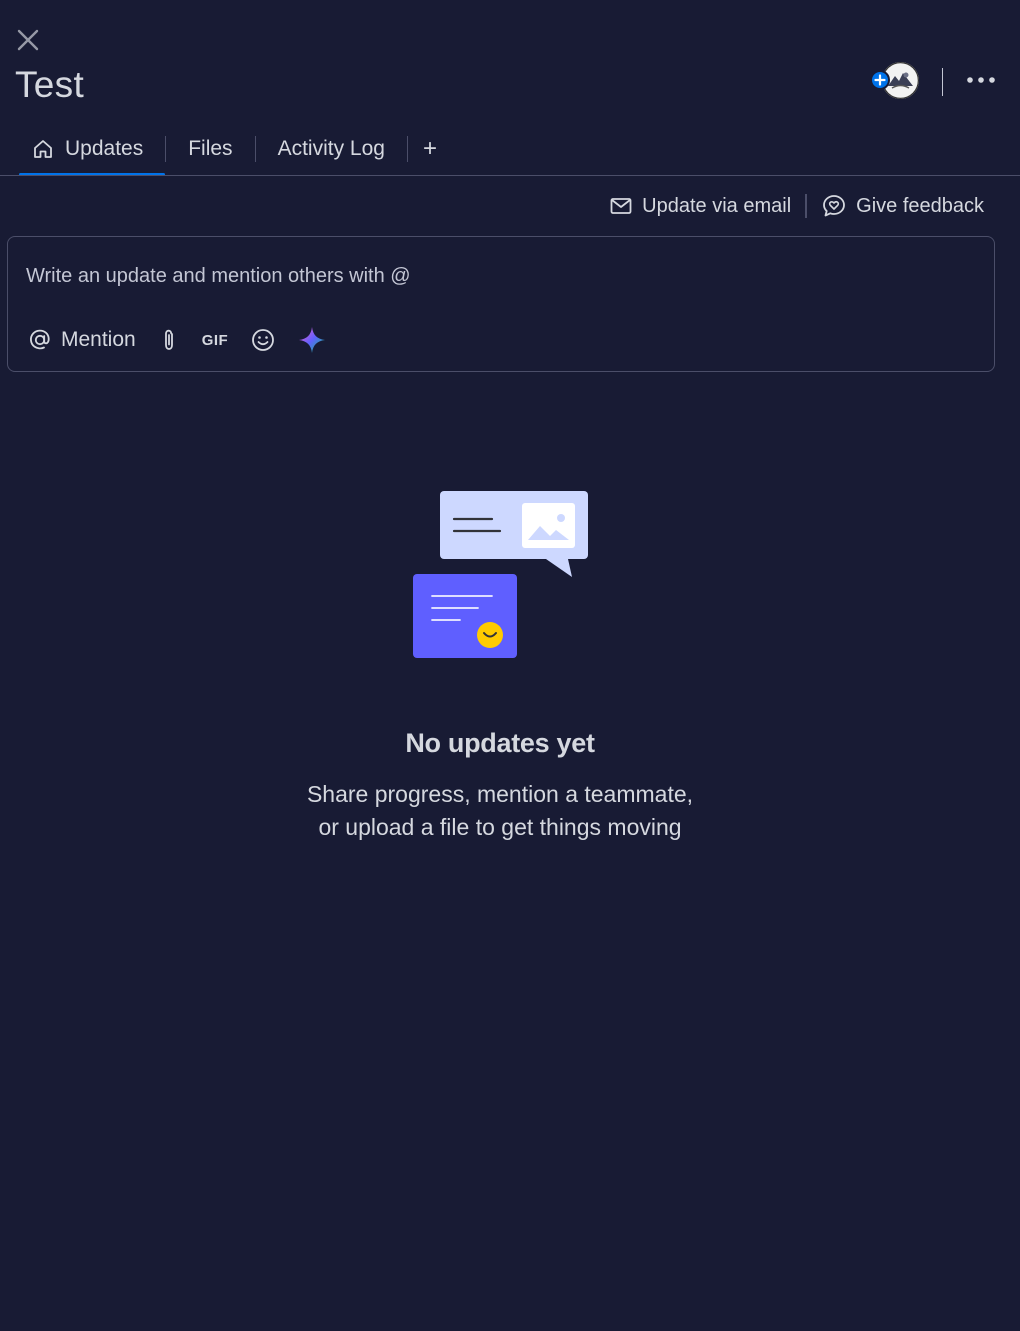 Image resolution: width=1020 pixels, height=1331 pixels. I want to click on smiley-icon, so click(263, 340).